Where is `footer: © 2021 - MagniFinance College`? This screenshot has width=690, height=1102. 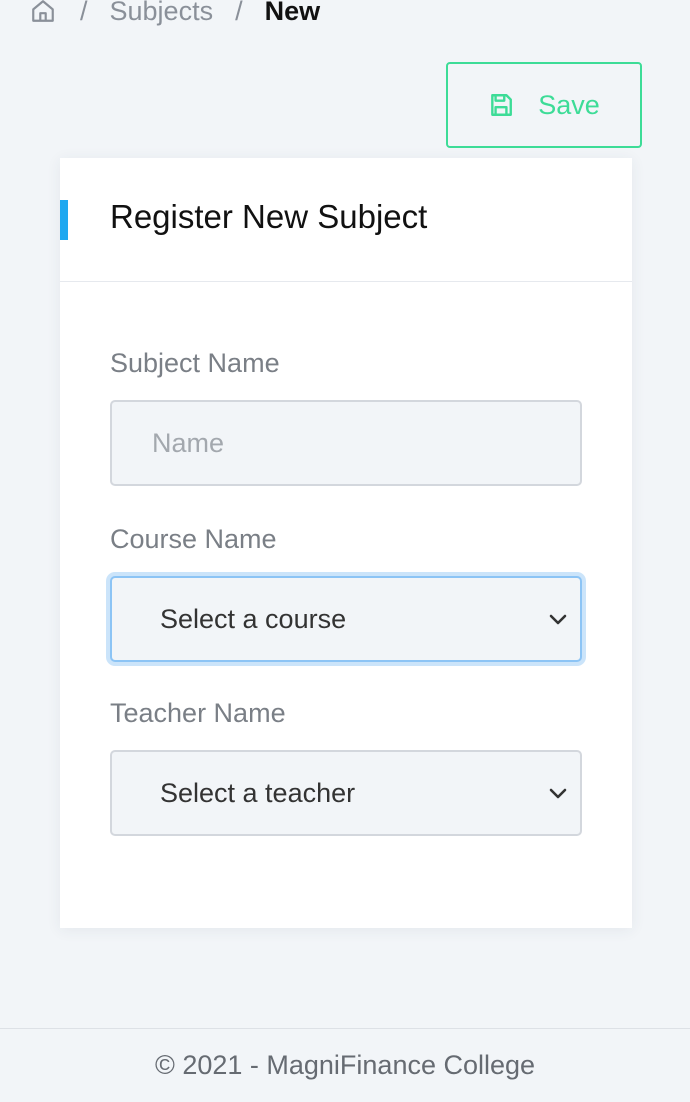
footer: © 2021 - MagniFinance College is located at coordinates (345, 1065).